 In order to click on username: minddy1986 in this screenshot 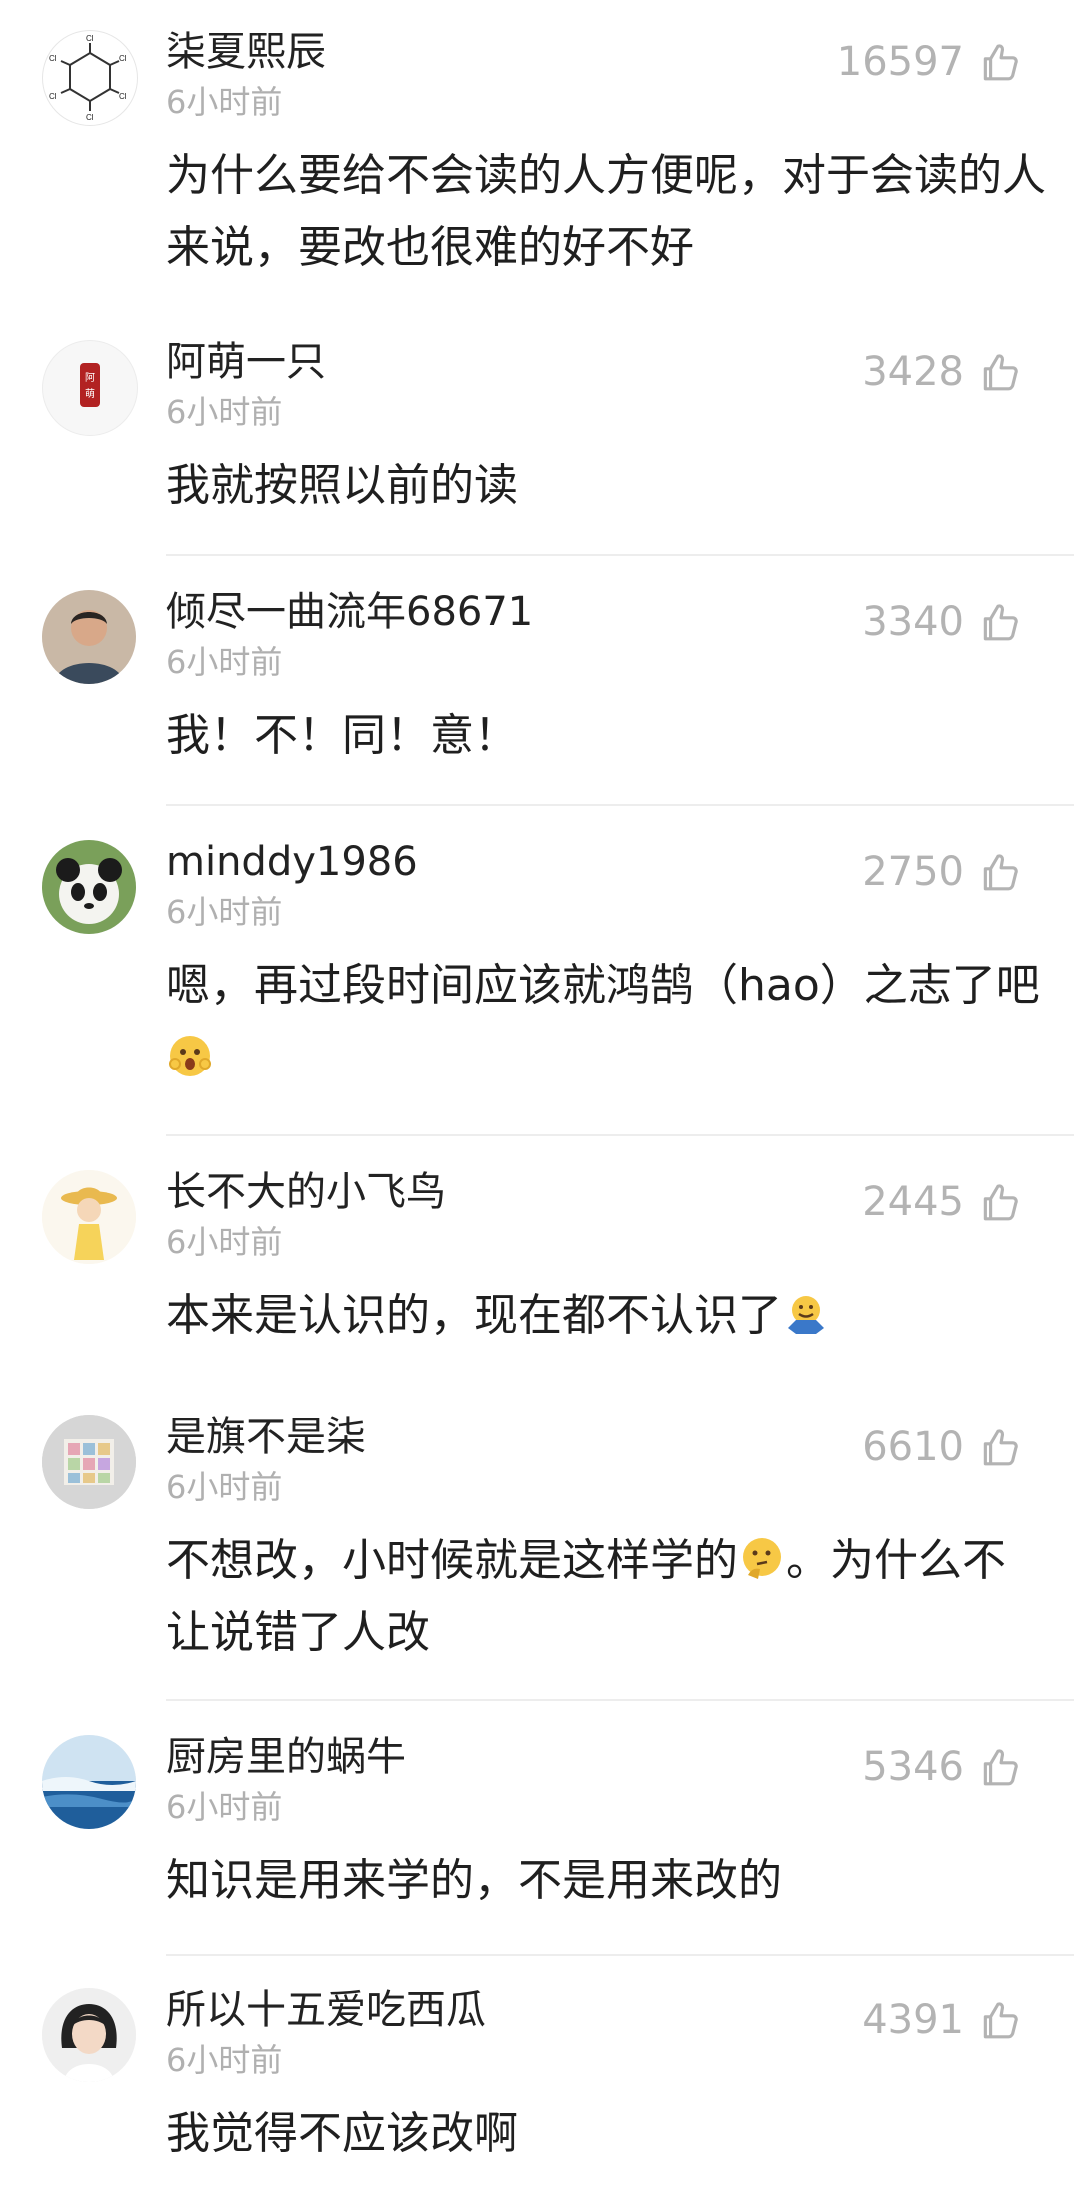, I will do `click(292, 862)`.